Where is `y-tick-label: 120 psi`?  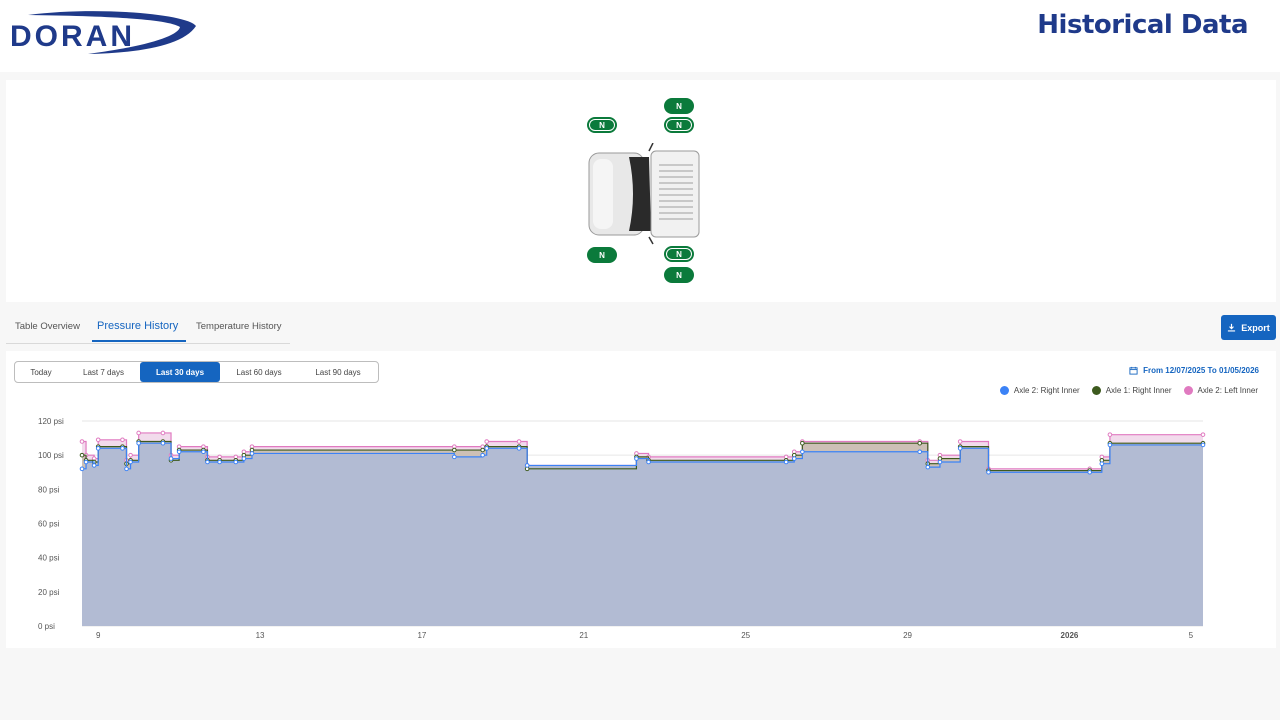
y-tick-label: 120 psi is located at coordinates (51, 421).